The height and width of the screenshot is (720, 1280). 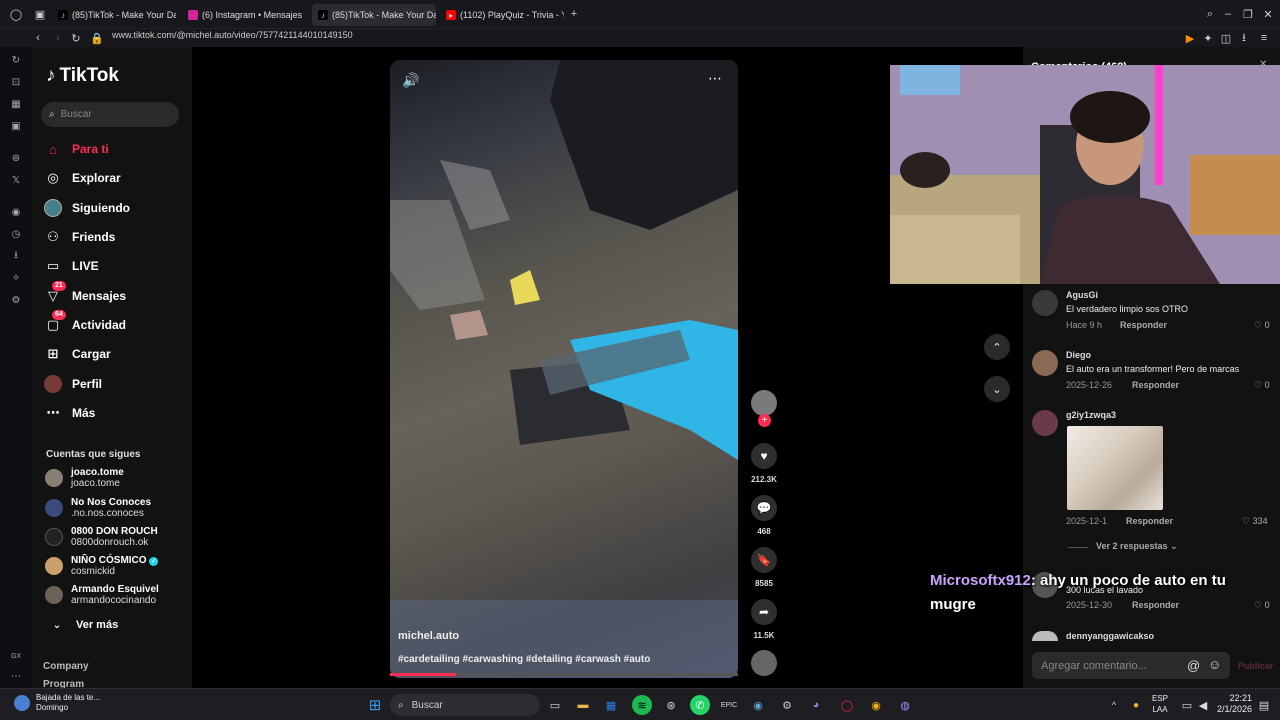 What do you see at coordinates (83, 625) in the screenshot?
I see `see-more-button: ⌄ Ver más` at bounding box center [83, 625].